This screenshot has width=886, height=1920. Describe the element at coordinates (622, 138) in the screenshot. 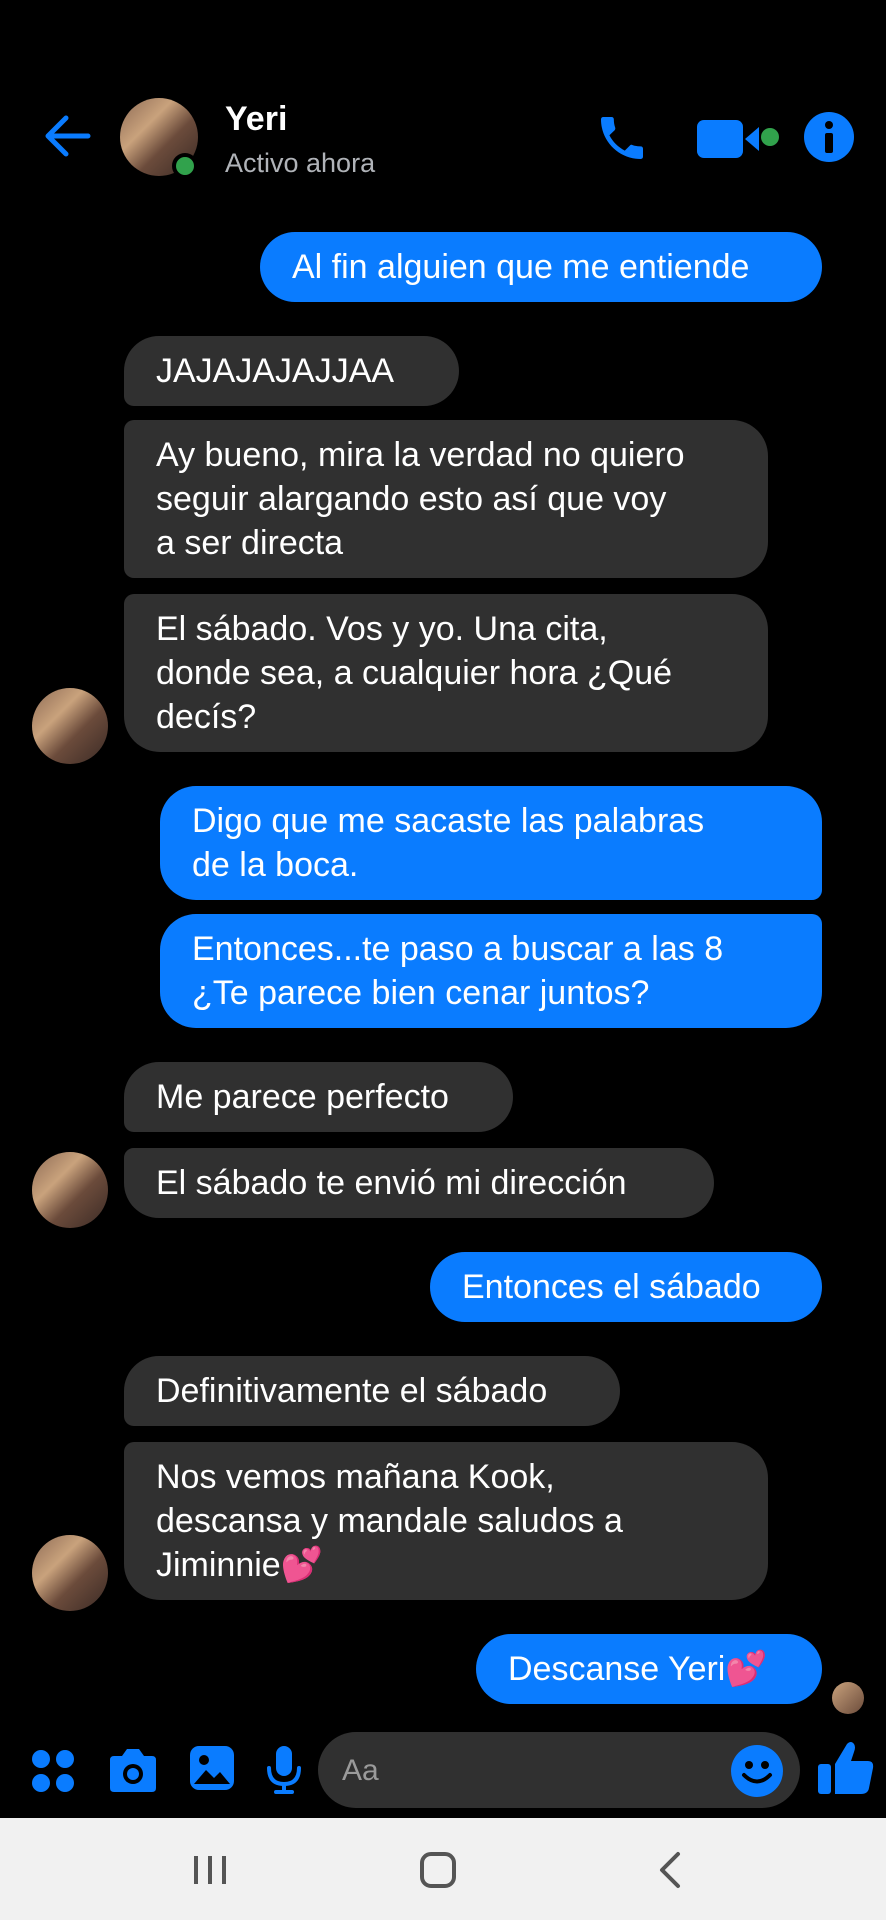

I see `phone-icon` at that location.